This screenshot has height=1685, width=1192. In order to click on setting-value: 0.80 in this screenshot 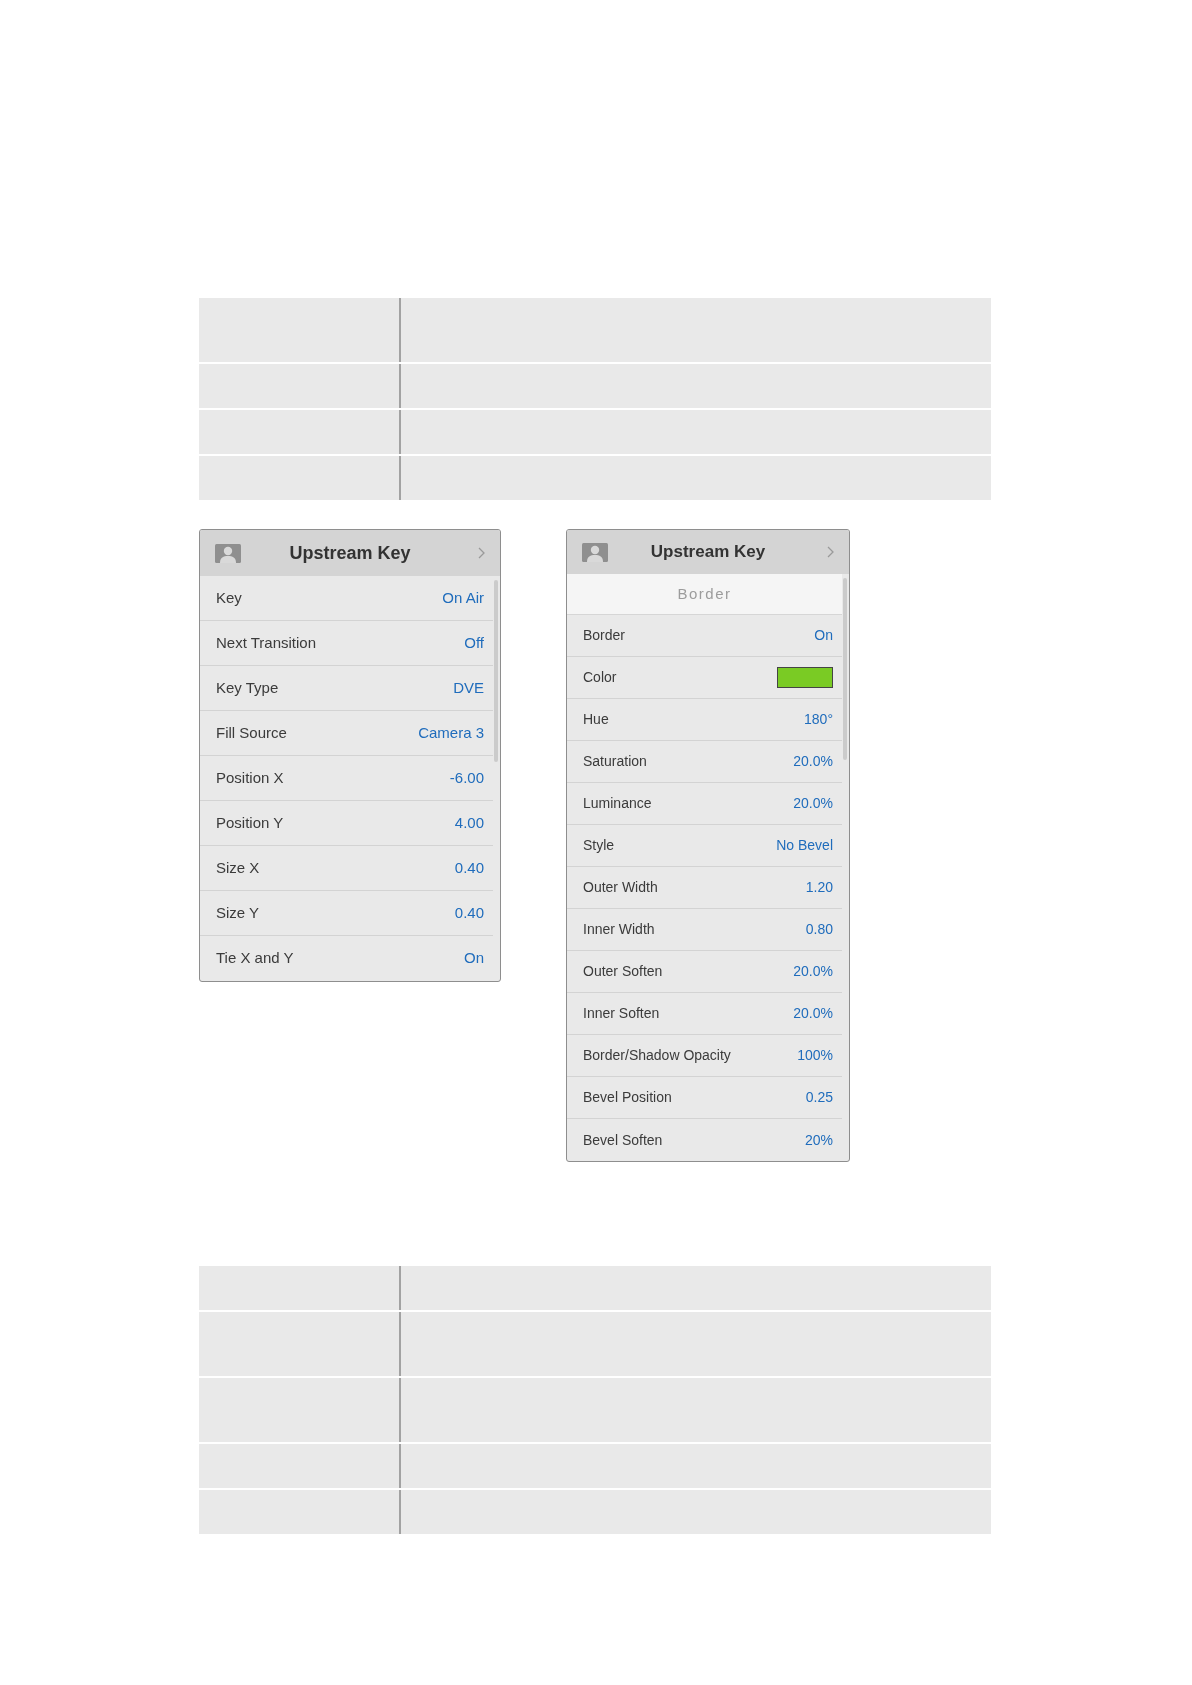, I will do `click(819, 929)`.